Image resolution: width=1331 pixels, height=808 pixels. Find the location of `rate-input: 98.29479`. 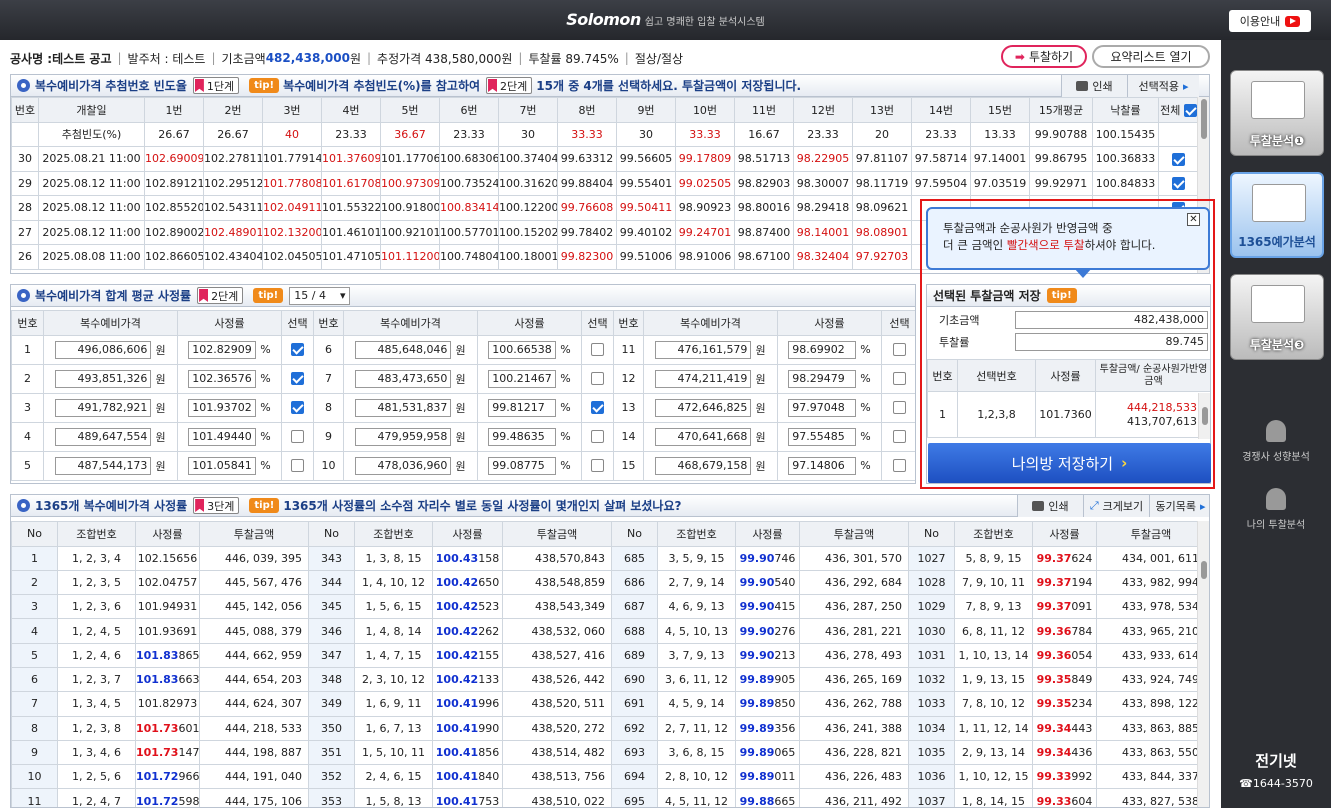

rate-input: 98.29479 is located at coordinates (822, 378).